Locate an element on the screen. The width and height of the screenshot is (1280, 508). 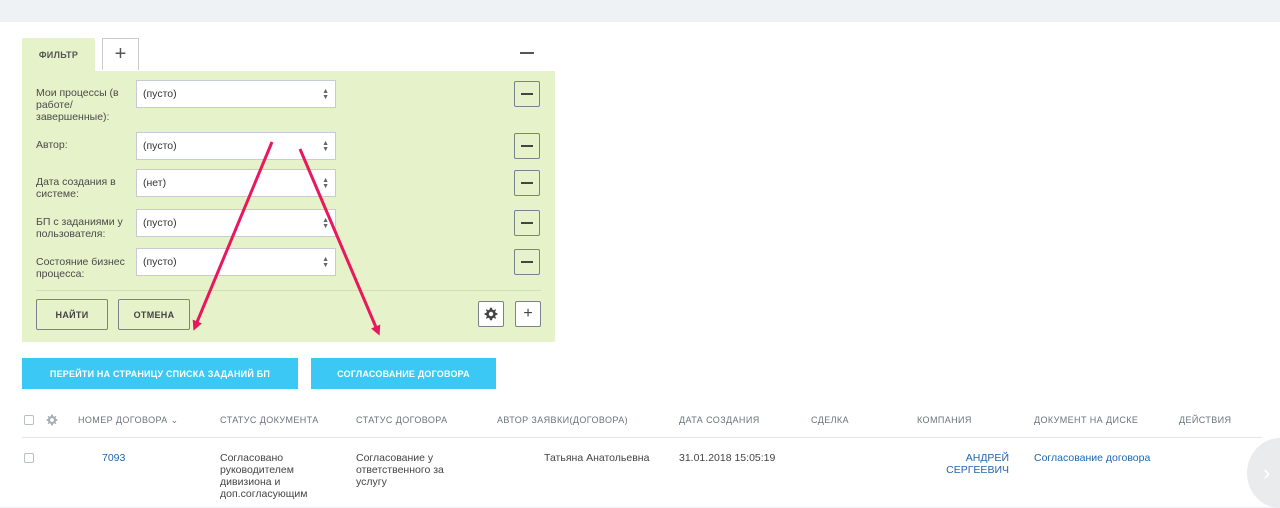
chevron-right-icon: › is located at coordinates (1267, 472).